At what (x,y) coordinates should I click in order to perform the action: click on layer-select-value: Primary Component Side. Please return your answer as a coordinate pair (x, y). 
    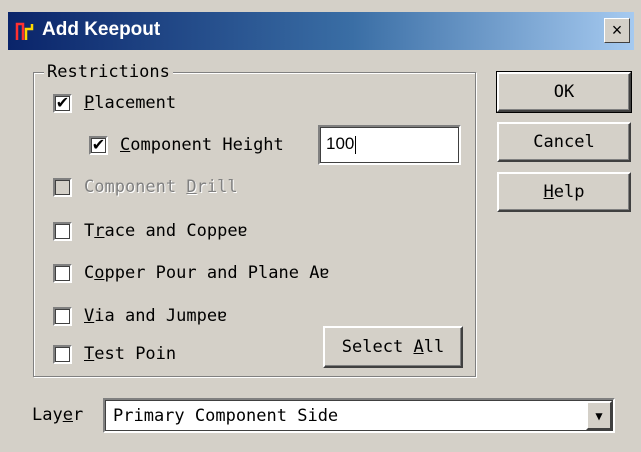
    Looking at the image, I should click on (226, 416).